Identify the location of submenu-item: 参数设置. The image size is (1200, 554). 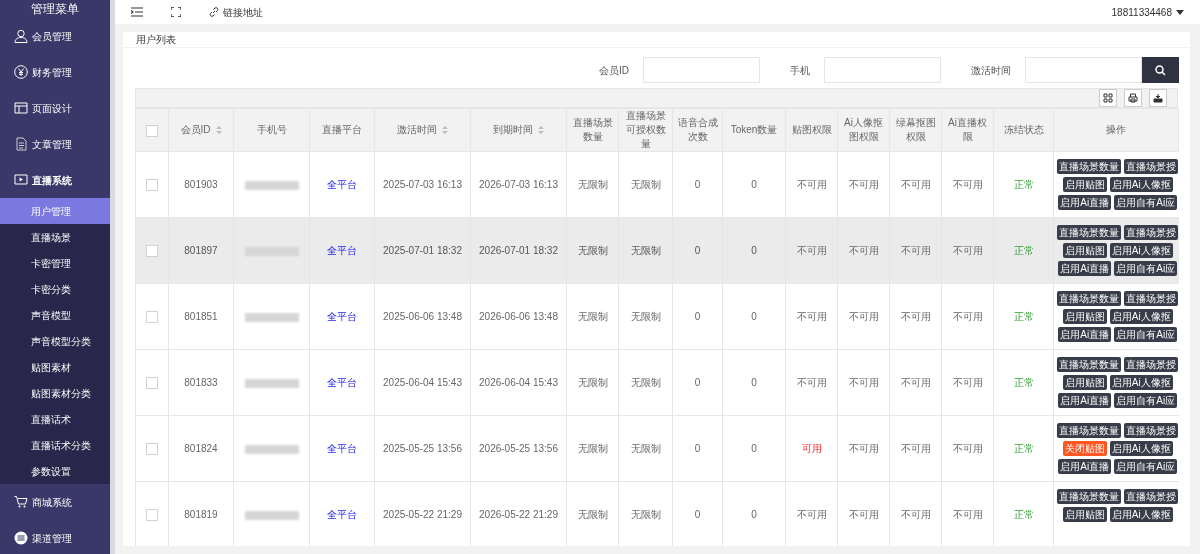
(55, 471).